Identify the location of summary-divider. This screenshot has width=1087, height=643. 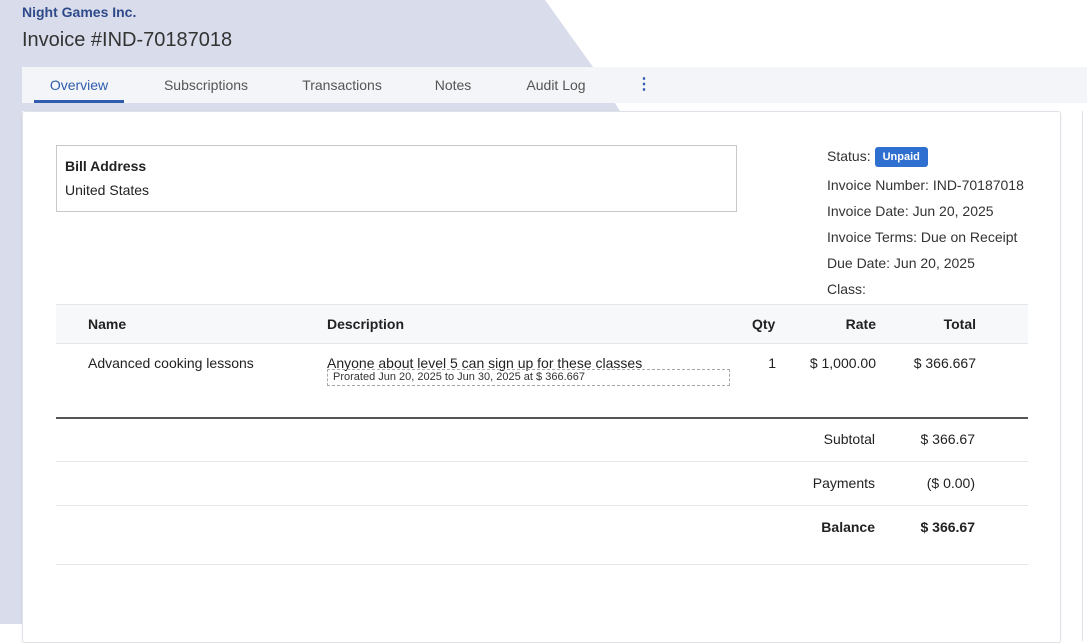
(542, 418).